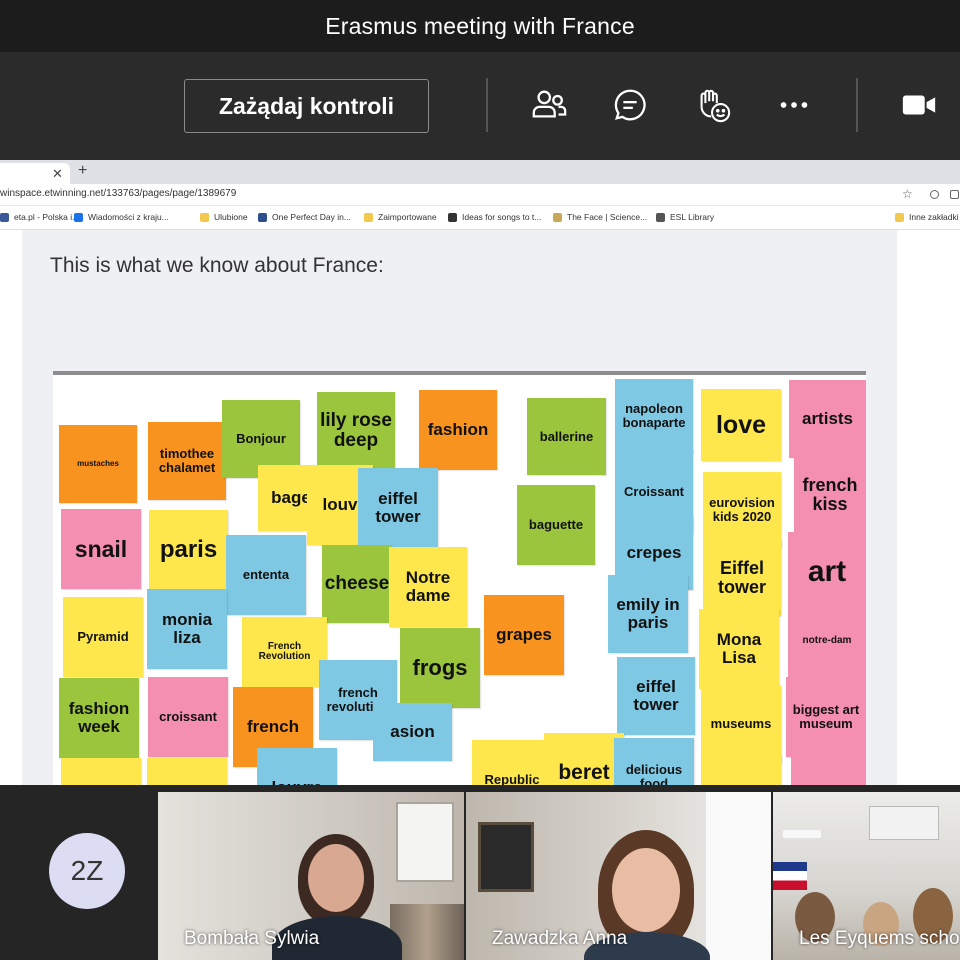  Describe the element at coordinates (101, 771) in the screenshot. I see `sticky-note: wine` at that location.